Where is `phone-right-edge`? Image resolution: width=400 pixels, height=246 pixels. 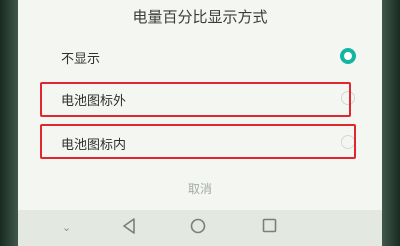 phone-right-edge is located at coordinates (391, 123).